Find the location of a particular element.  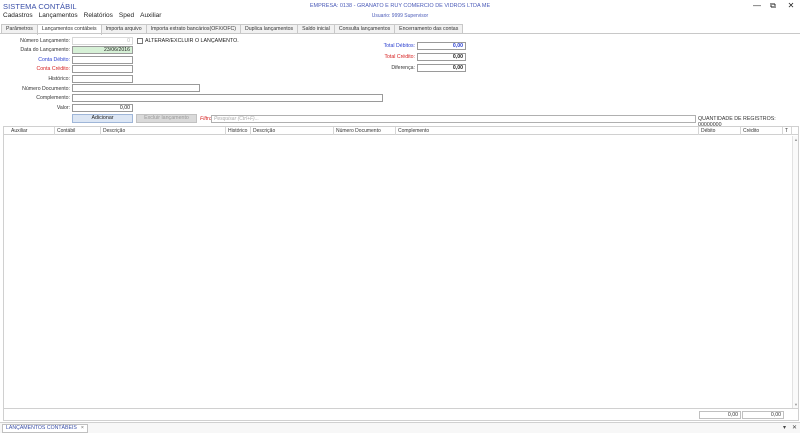

diferenca-field: 0,00 is located at coordinates (441, 68).